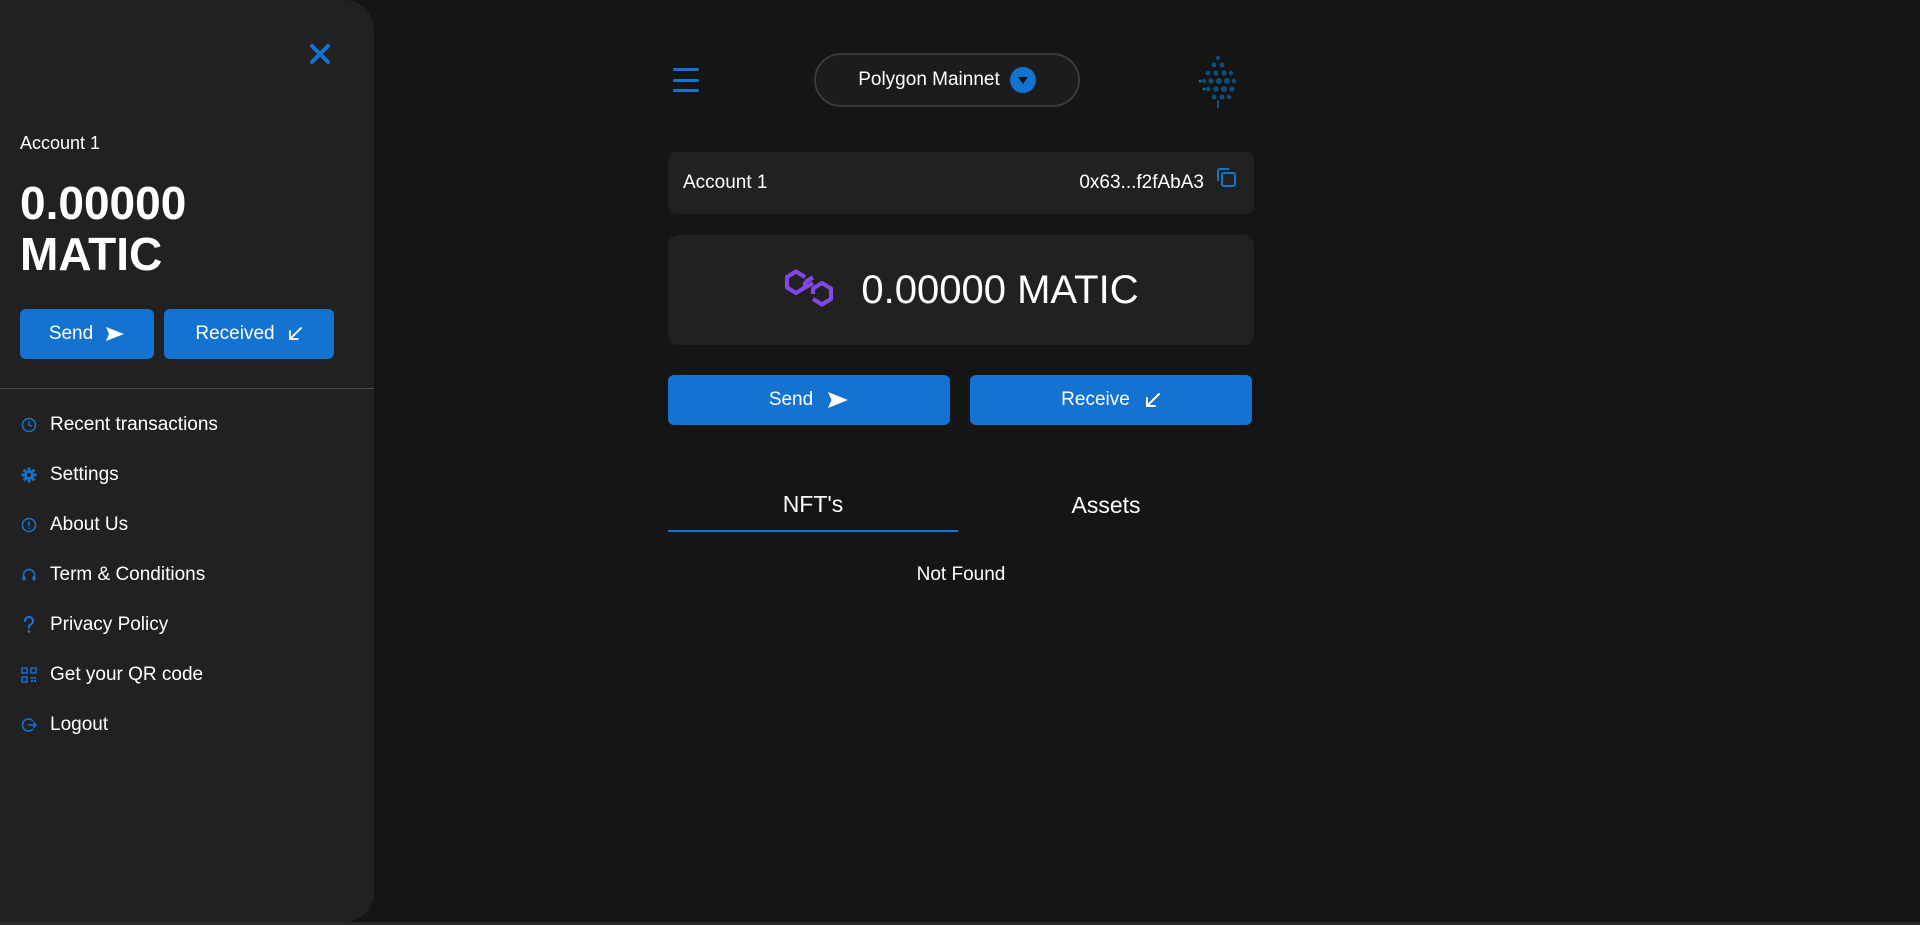 The width and height of the screenshot is (1920, 925). I want to click on hamburger-menu-icon, so click(686, 80).